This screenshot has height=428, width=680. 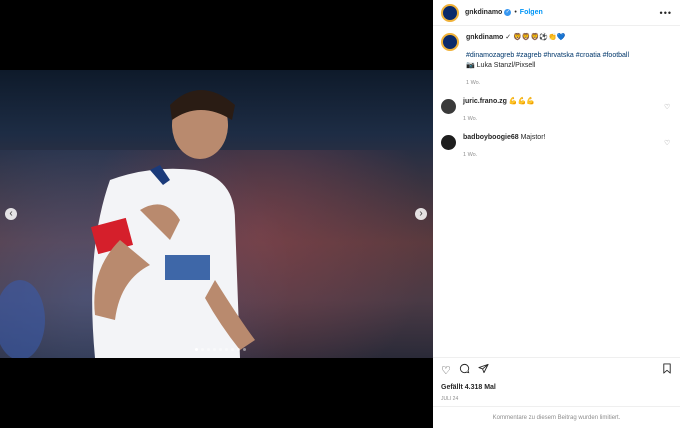 I want to click on carousel-next-button: ›, so click(x=421, y=214).